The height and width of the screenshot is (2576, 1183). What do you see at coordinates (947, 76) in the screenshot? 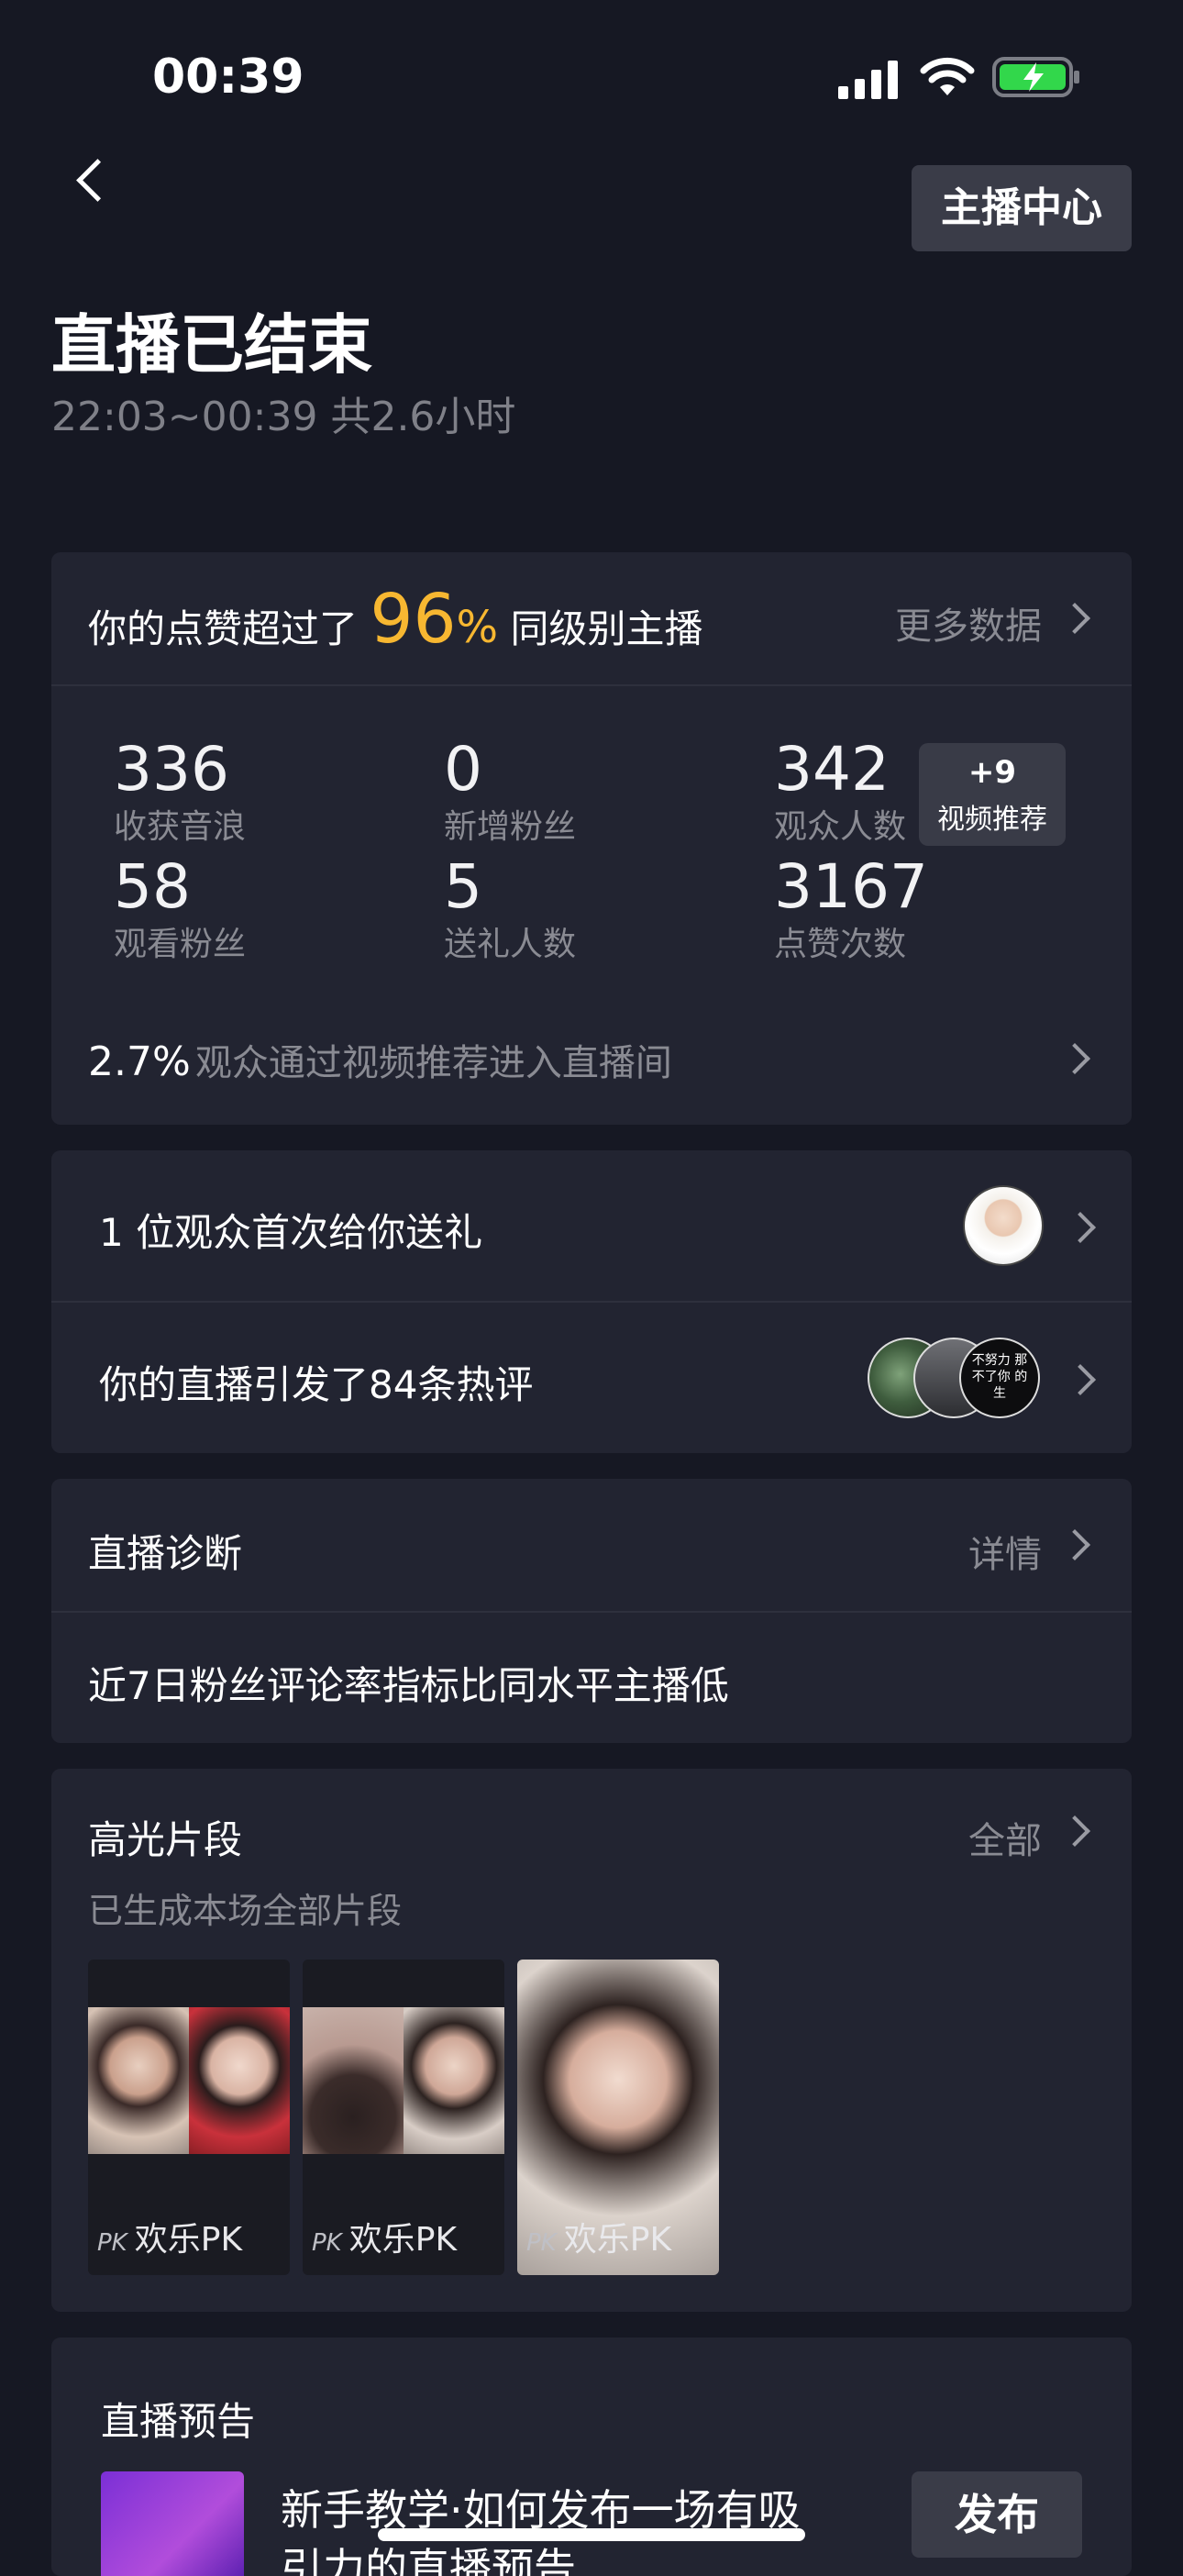
I see `wifi-icon` at bounding box center [947, 76].